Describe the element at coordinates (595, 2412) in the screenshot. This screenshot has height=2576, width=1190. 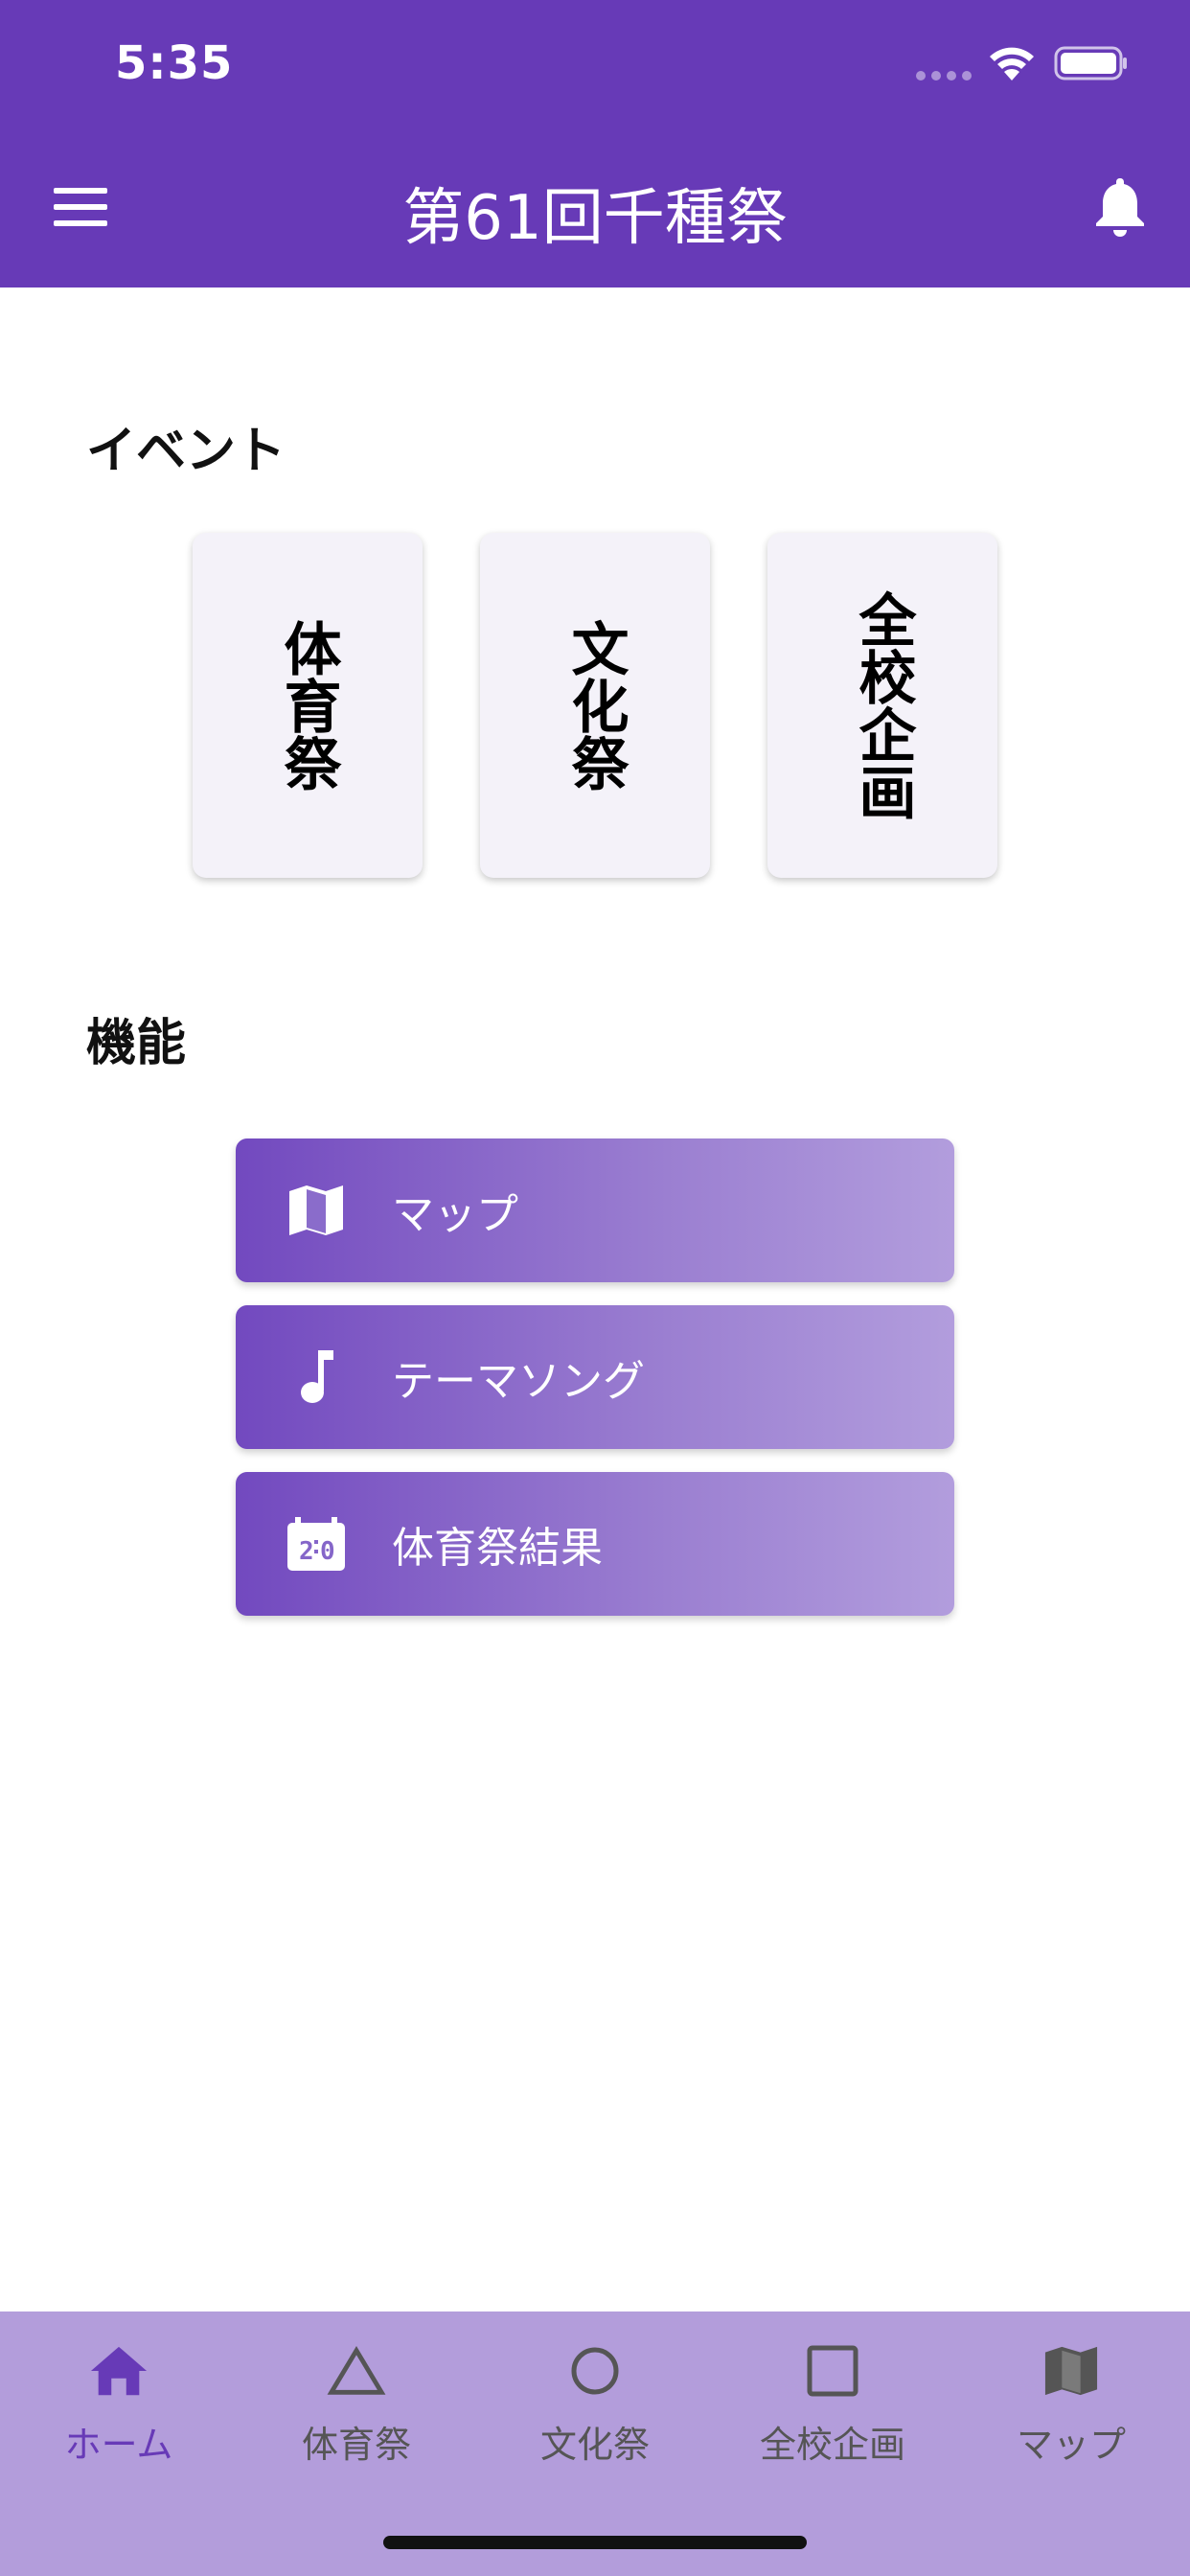
I see `nav-item-culture-festival: 文化祭` at that location.